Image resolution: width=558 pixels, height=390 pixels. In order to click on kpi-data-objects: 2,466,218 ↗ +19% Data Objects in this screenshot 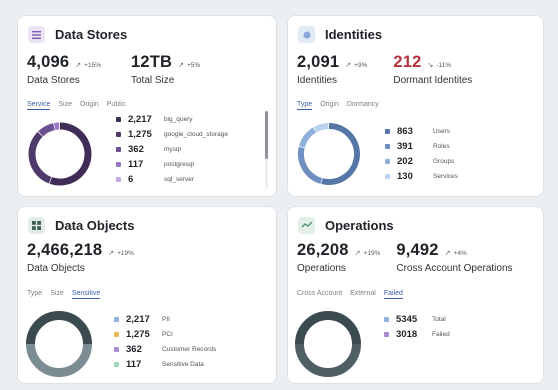, I will do `click(80, 257)`.